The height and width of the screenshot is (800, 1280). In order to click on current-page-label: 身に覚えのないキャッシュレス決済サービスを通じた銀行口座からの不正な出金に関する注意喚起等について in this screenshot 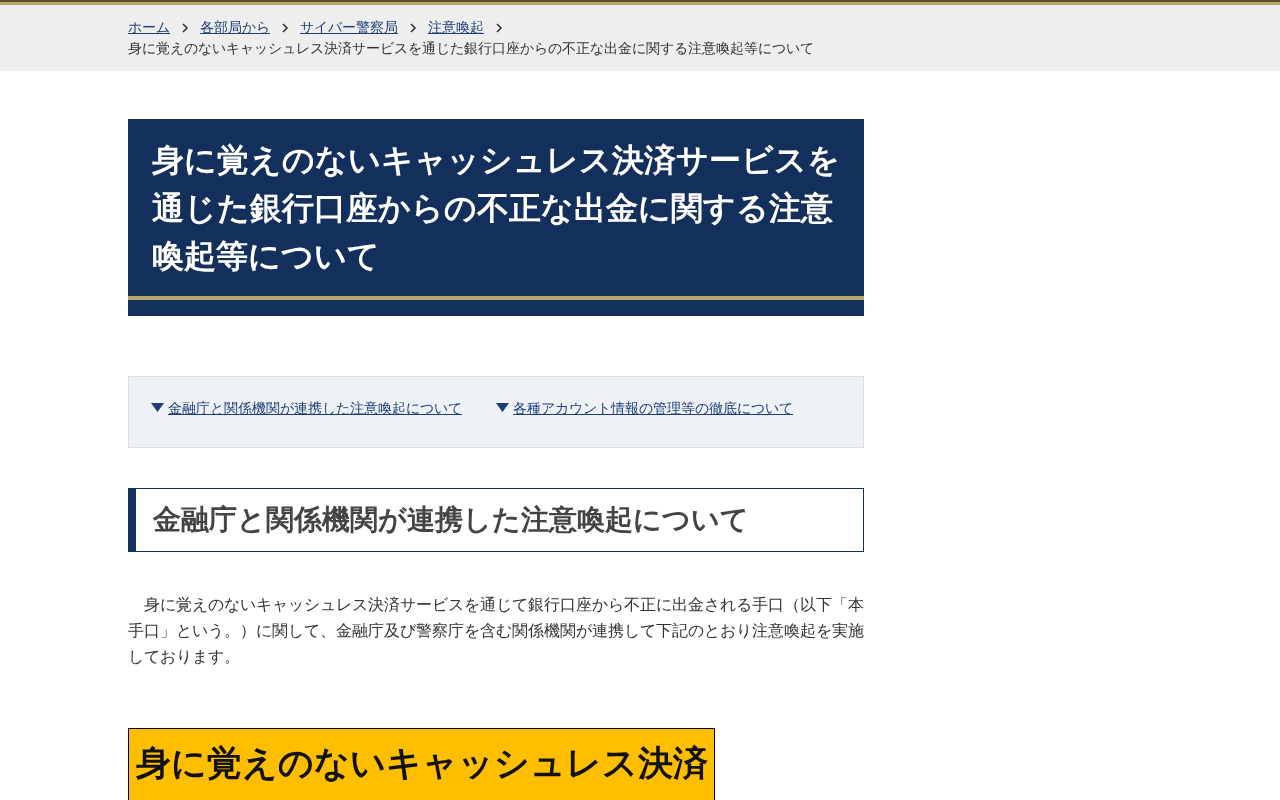, I will do `click(471, 48)`.